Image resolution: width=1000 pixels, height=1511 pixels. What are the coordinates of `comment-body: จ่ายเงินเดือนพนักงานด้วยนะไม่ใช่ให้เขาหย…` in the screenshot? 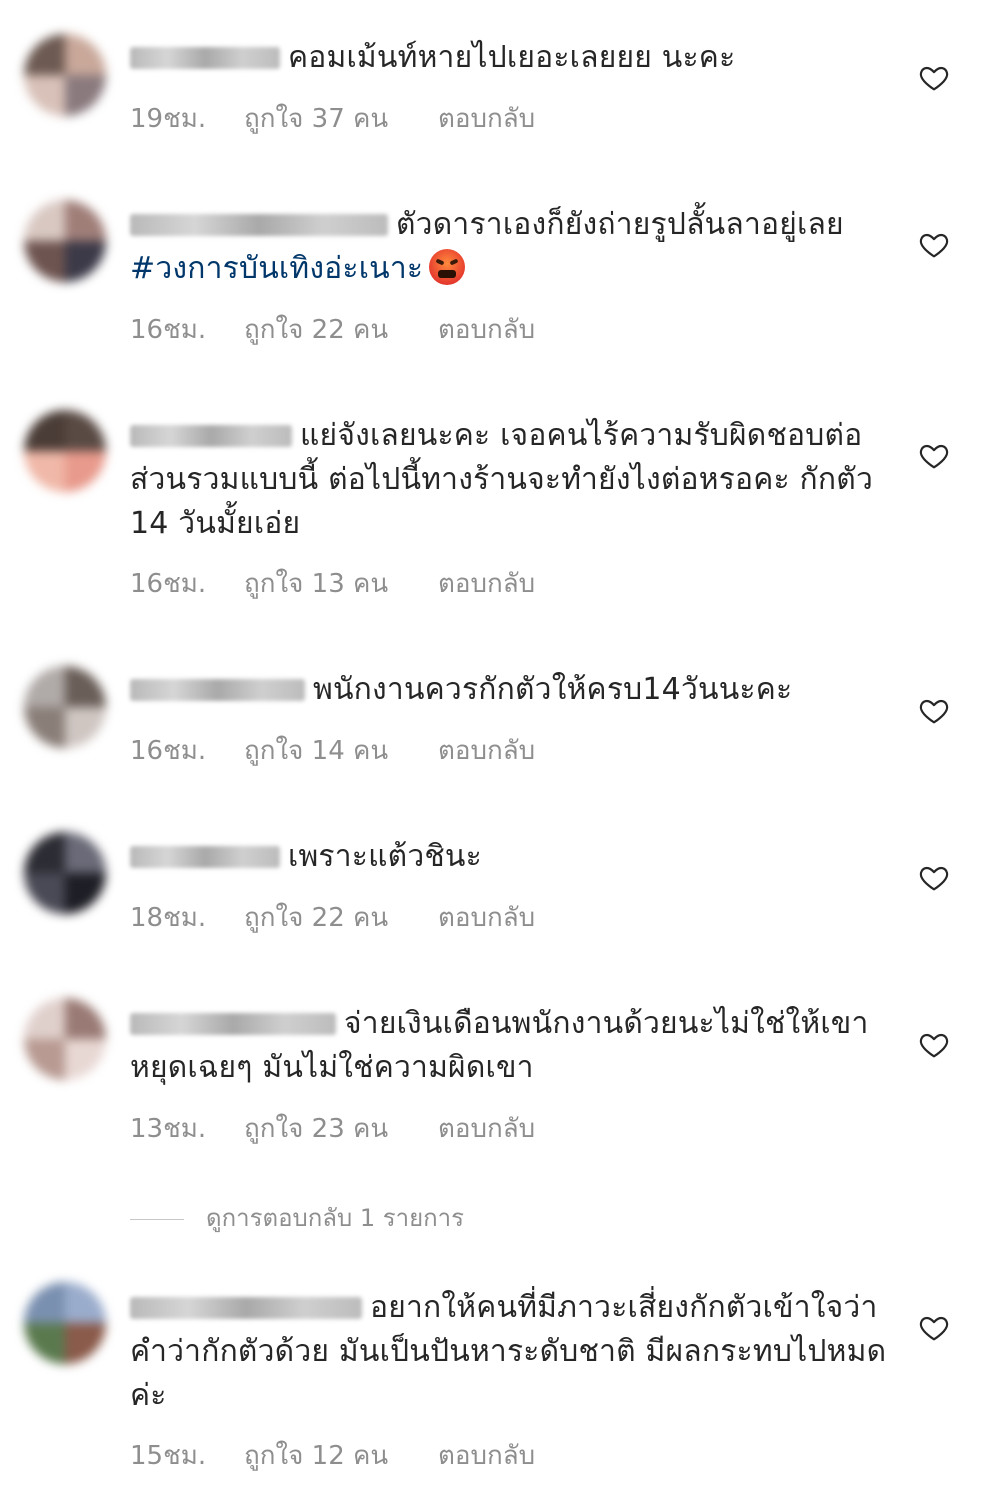 It's located at (510, 1046).